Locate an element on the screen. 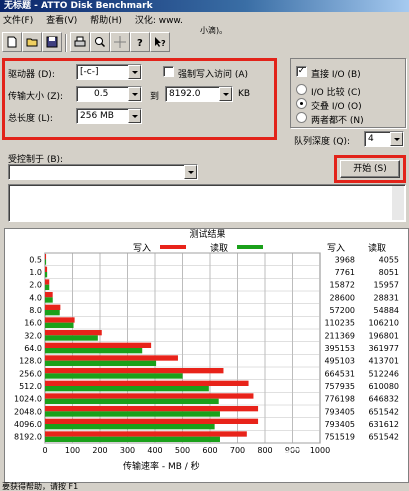 The height and width of the screenshot is (491, 409). x-tick-label: 0 is located at coordinates (44, 450).